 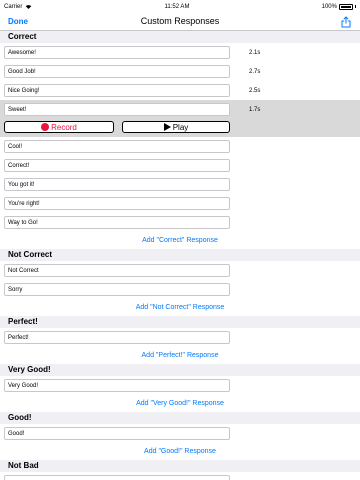 I want to click on response-row: Cool!, so click(x=180, y=146).